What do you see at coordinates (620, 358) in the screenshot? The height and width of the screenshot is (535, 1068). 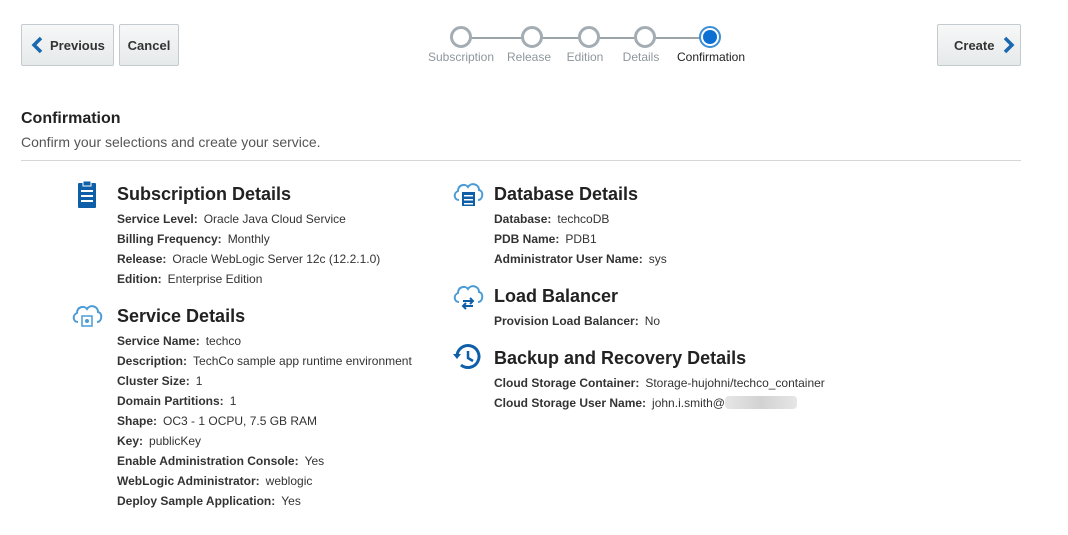 I see `backup-recovery-title: Backup and Recovery Details` at bounding box center [620, 358].